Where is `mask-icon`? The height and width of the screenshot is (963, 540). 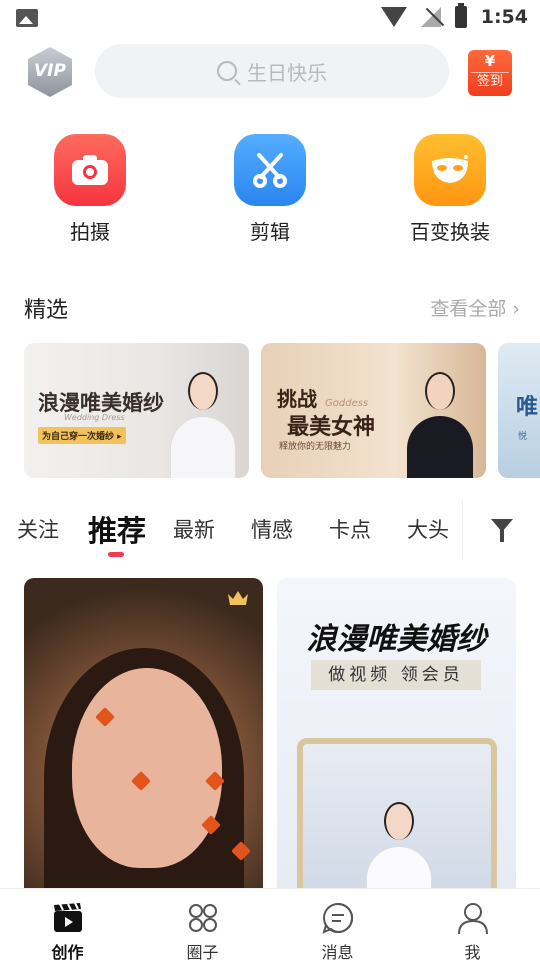 mask-icon is located at coordinates (450, 170).